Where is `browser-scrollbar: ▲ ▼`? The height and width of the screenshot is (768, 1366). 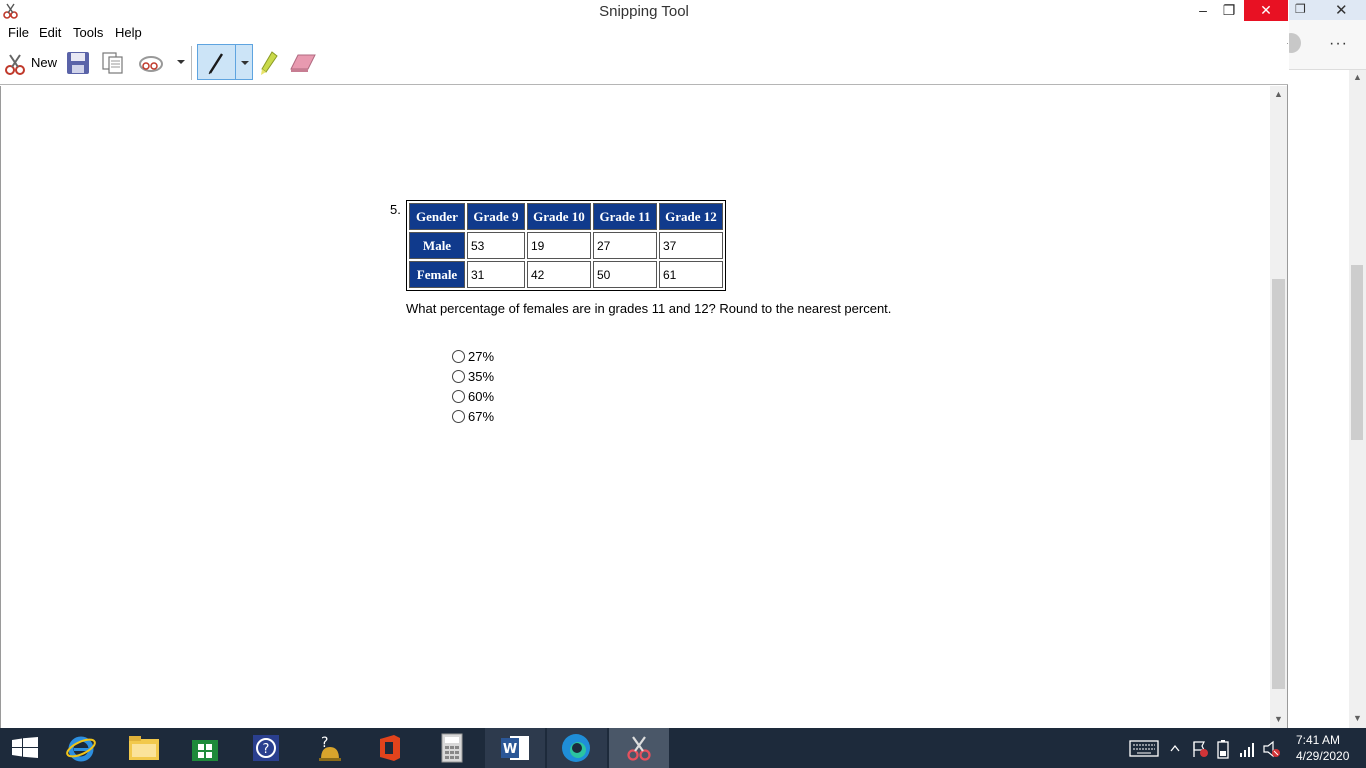 browser-scrollbar: ▲ ▼ is located at coordinates (1357, 399).